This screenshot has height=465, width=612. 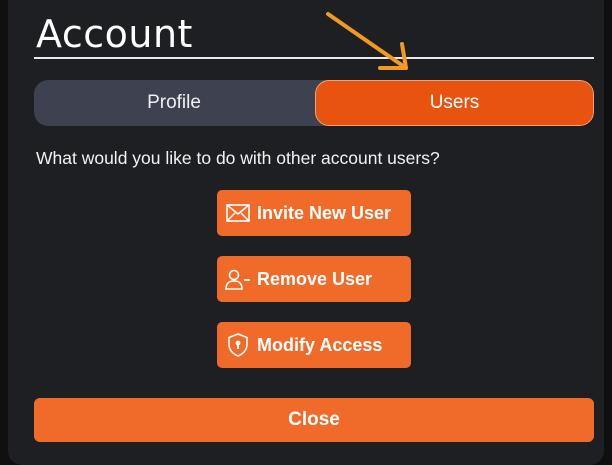 I want to click on invite-new-user-label: Invite New User, so click(x=324, y=212).